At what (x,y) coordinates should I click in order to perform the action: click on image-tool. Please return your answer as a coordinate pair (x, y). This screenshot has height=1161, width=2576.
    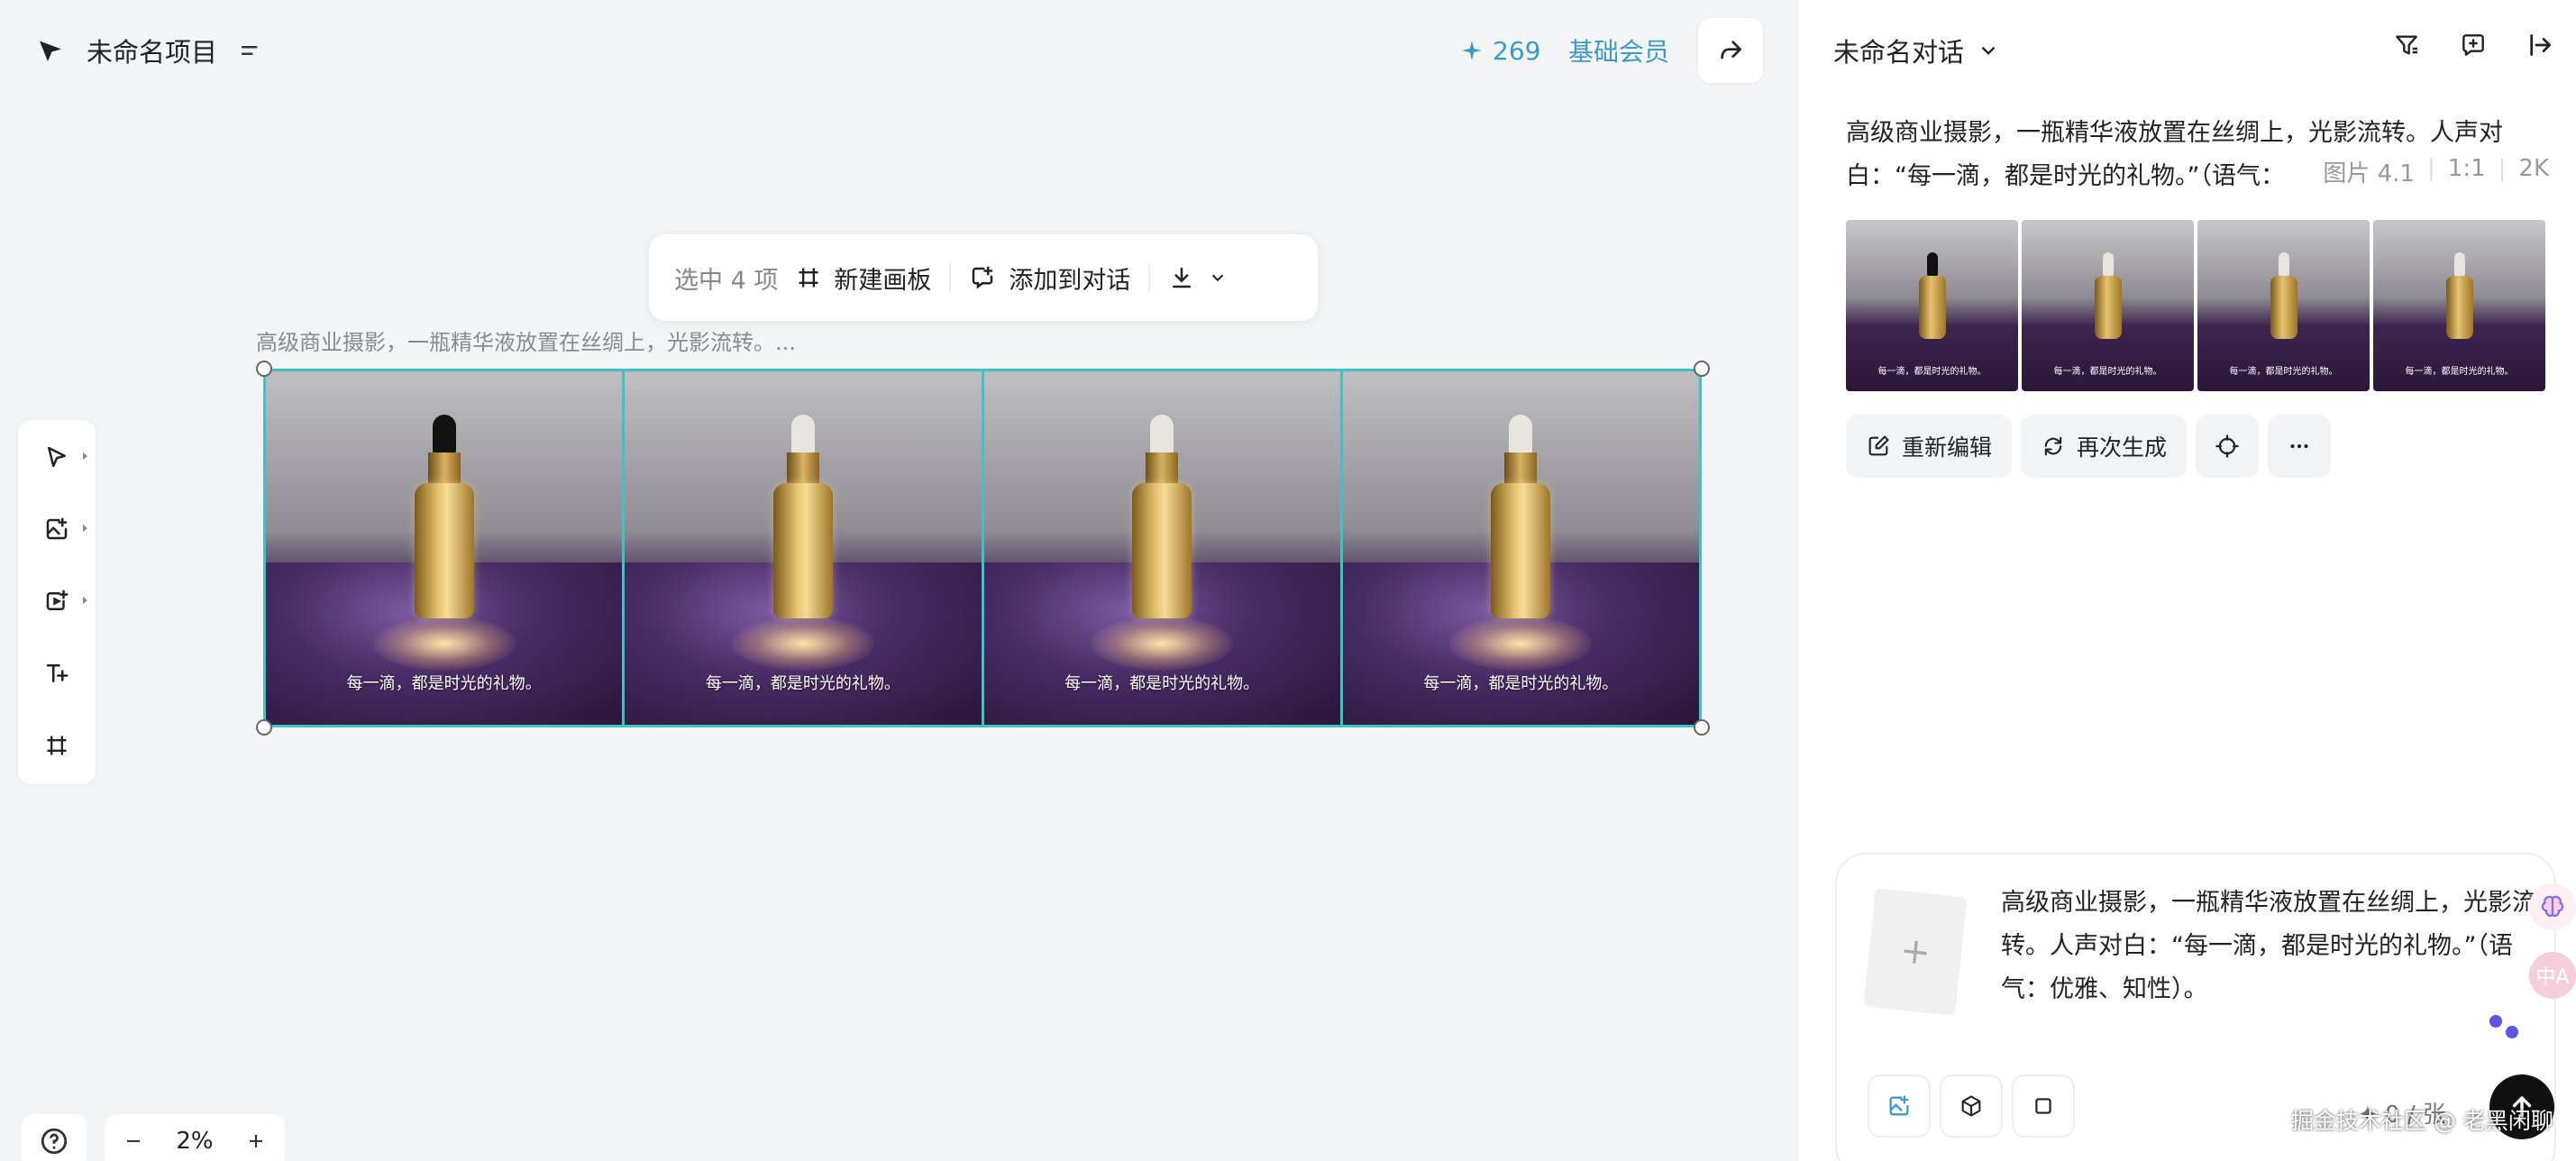
    Looking at the image, I should click on (62, 529).